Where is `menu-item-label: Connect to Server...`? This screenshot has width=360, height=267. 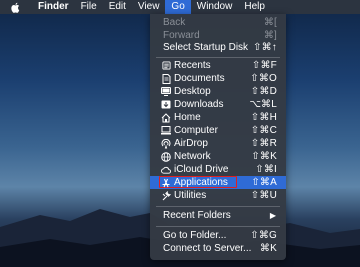 menu-item-label: Connect to Server... is located at coordinates (207, 248).